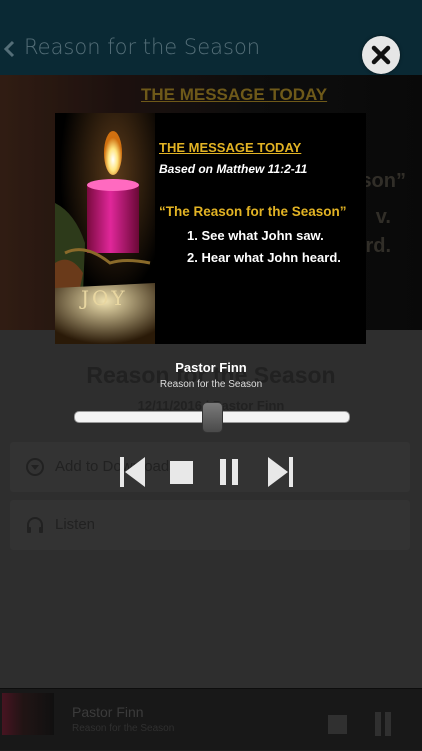 This screenshot has height=751, width=422. I want to click on artwork-heading: THE MESSAGE TODAY, so click(230, 147).